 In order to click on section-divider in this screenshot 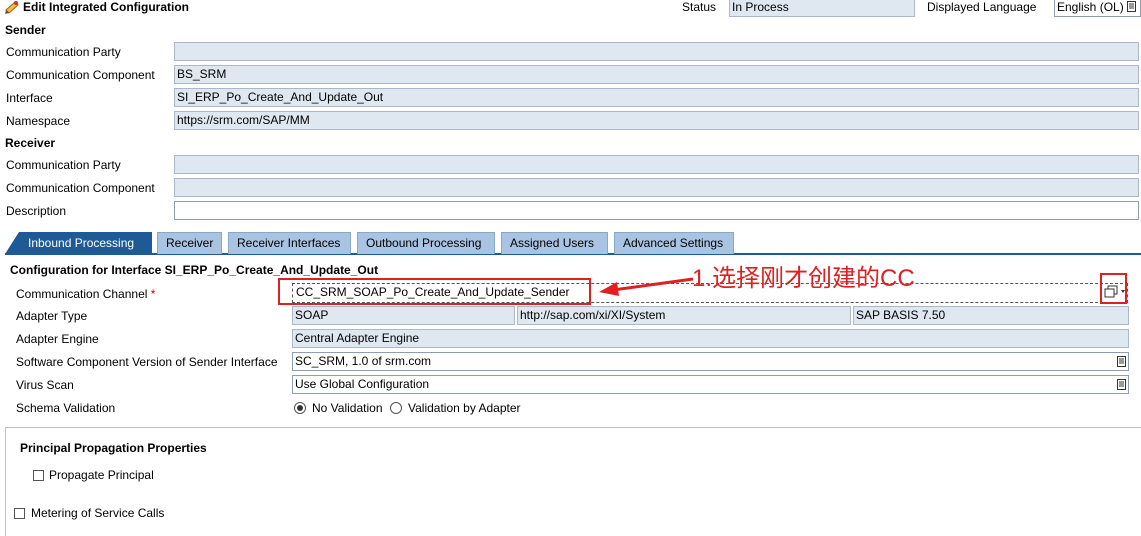, I will do `click(573, 427)`.